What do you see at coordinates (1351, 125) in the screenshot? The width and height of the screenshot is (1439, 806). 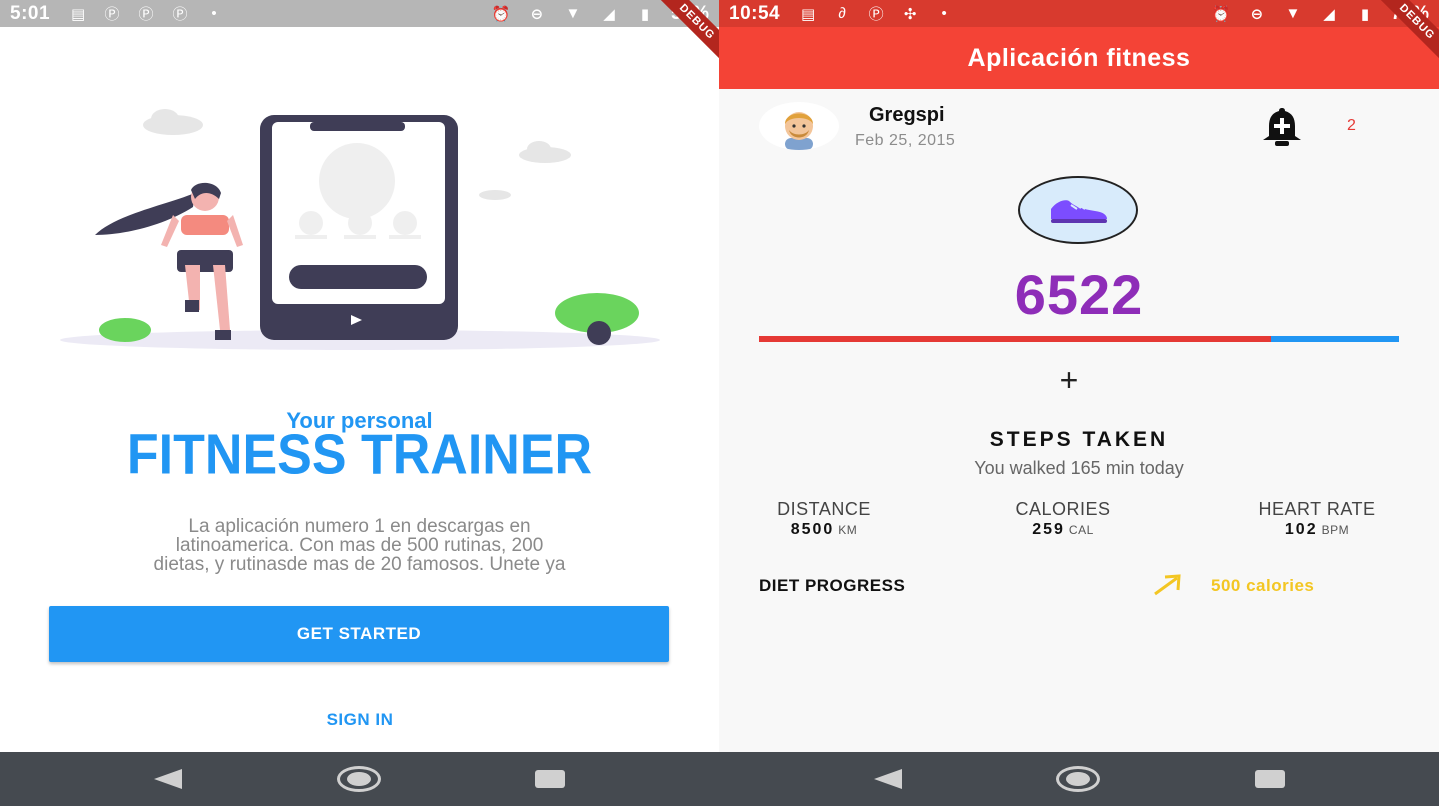 I see `notification-count: 2` at bounding box center [1351, 125].